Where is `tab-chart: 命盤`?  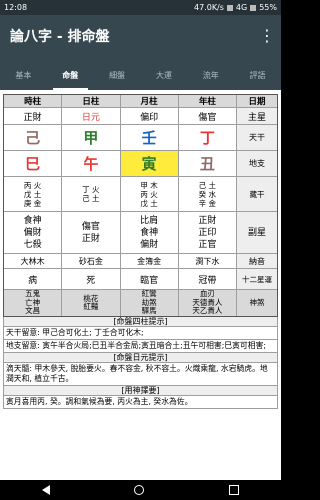
tab-chart: 命盤 is located at coordinates (70, 73).